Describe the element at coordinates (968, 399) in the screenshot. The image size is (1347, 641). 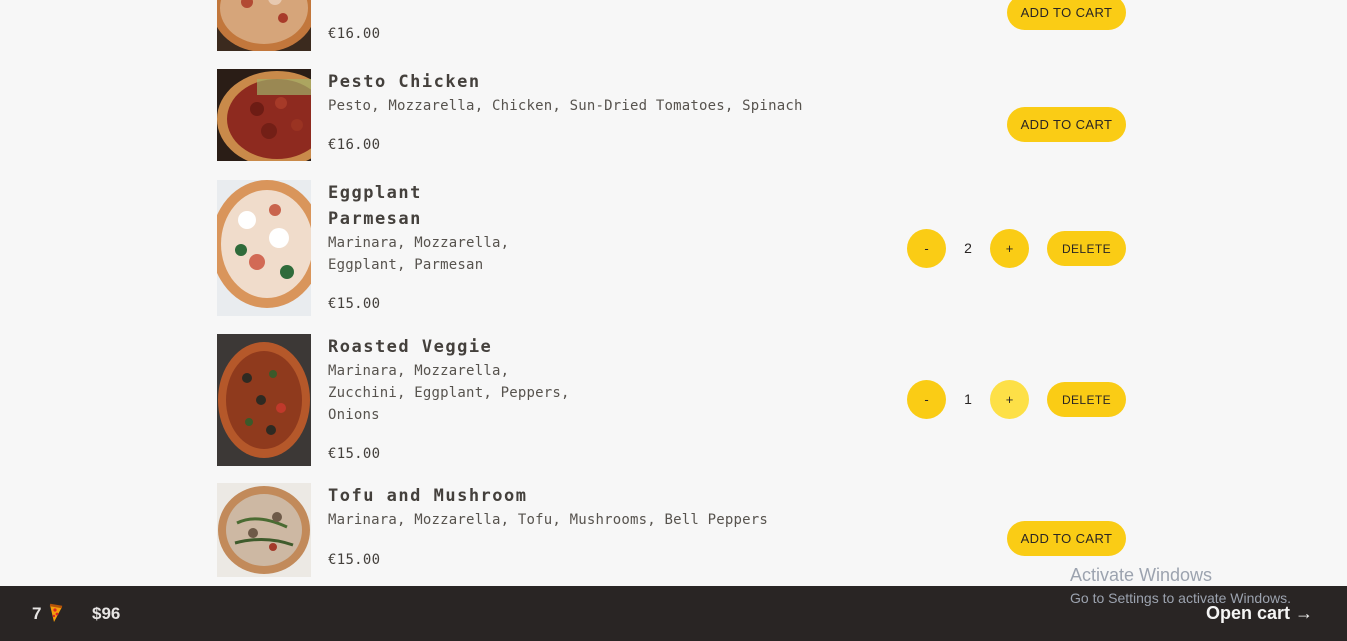
I see `quantity-value: 1` at that location.